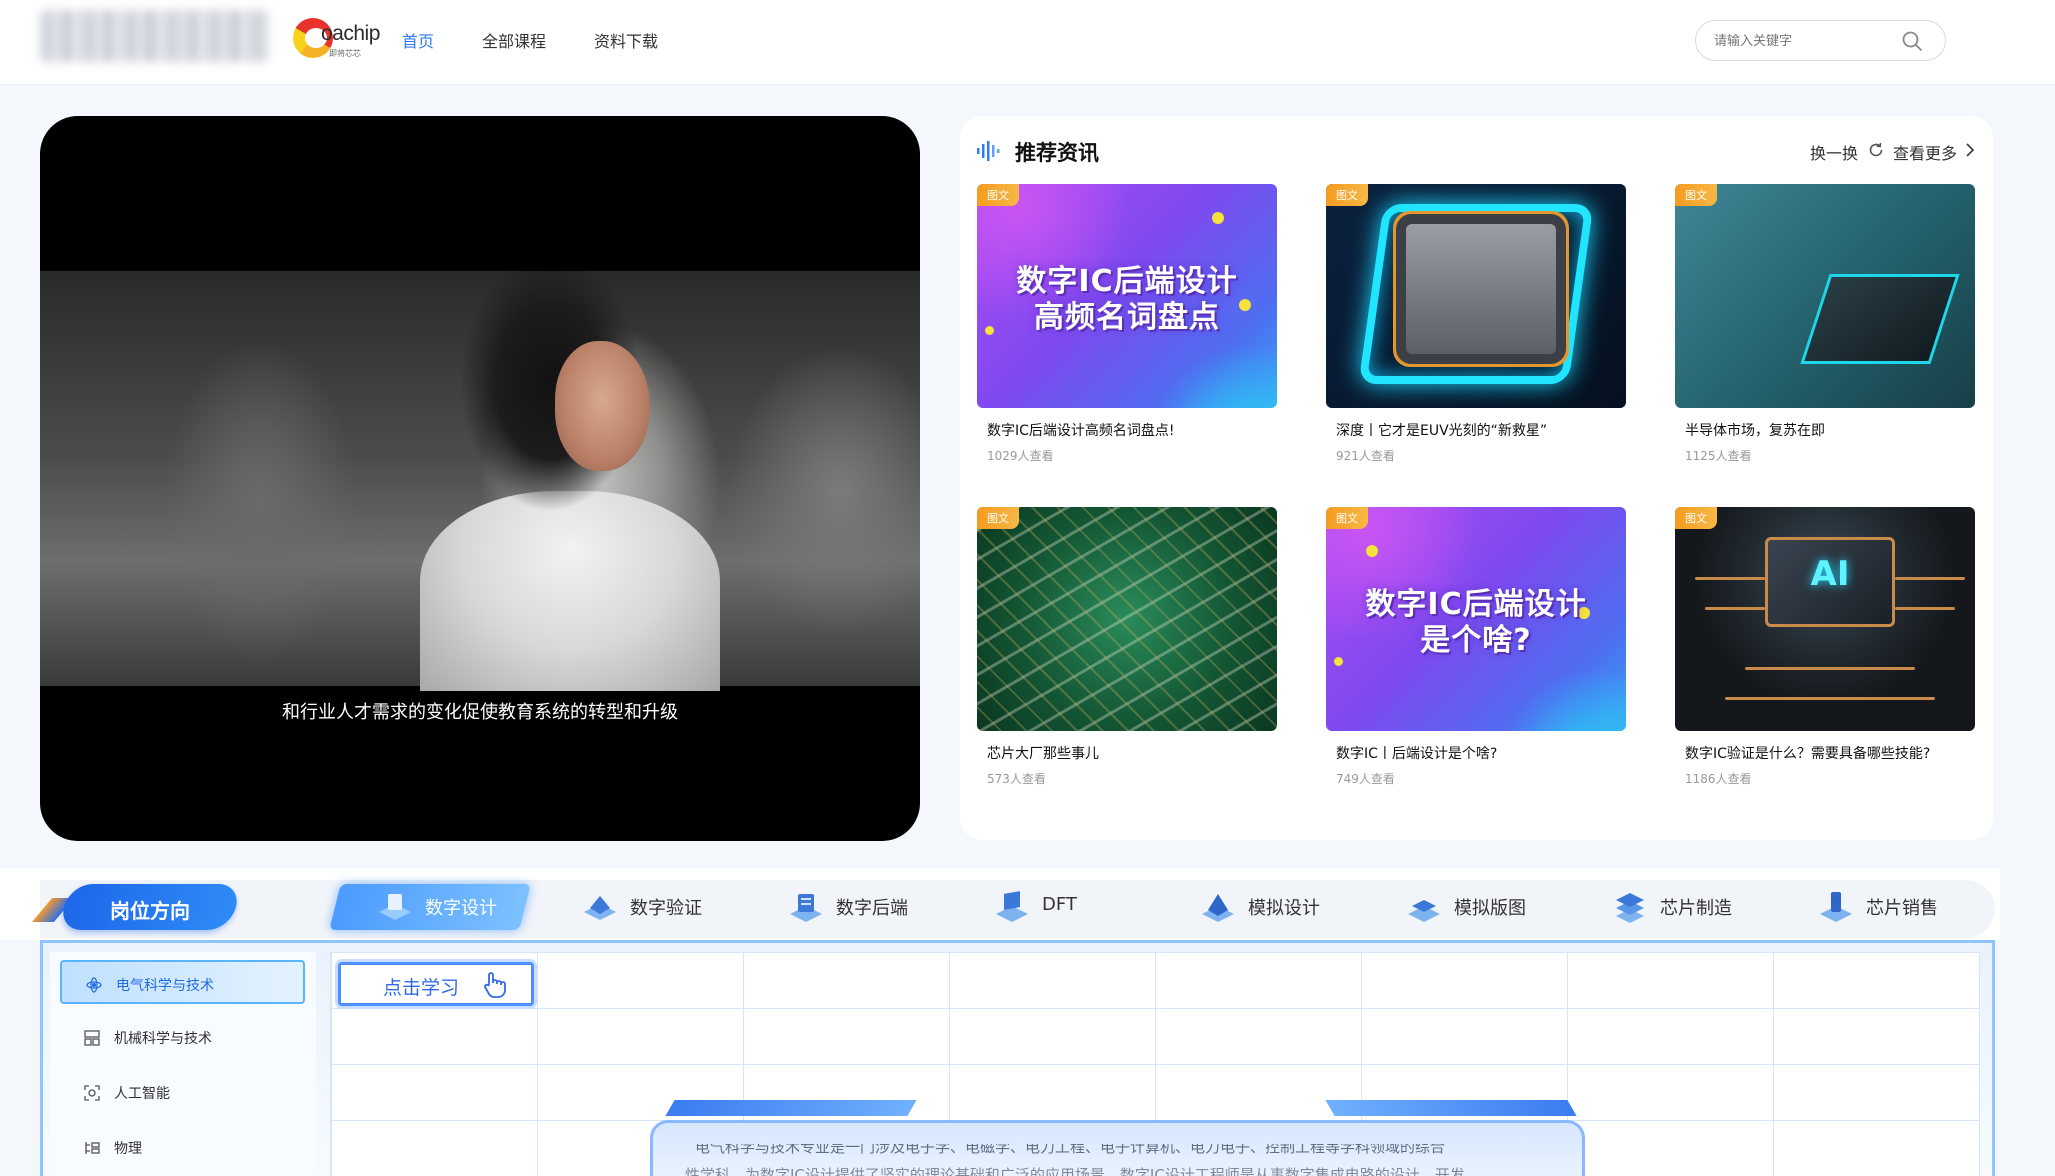  What do you see at coordinates (1830, 574) in the screenshot?
I see `ai-chip-label: AI` at bounding box center [1830, 574].